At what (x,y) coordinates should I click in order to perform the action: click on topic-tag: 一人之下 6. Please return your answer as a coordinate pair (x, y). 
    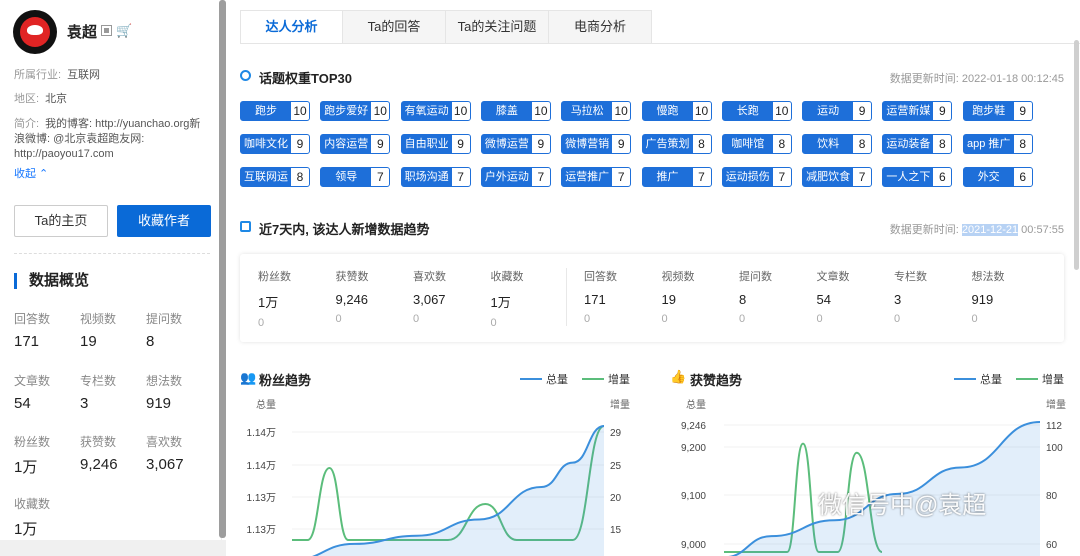
    Looking at the image, I should click on (917, 177).